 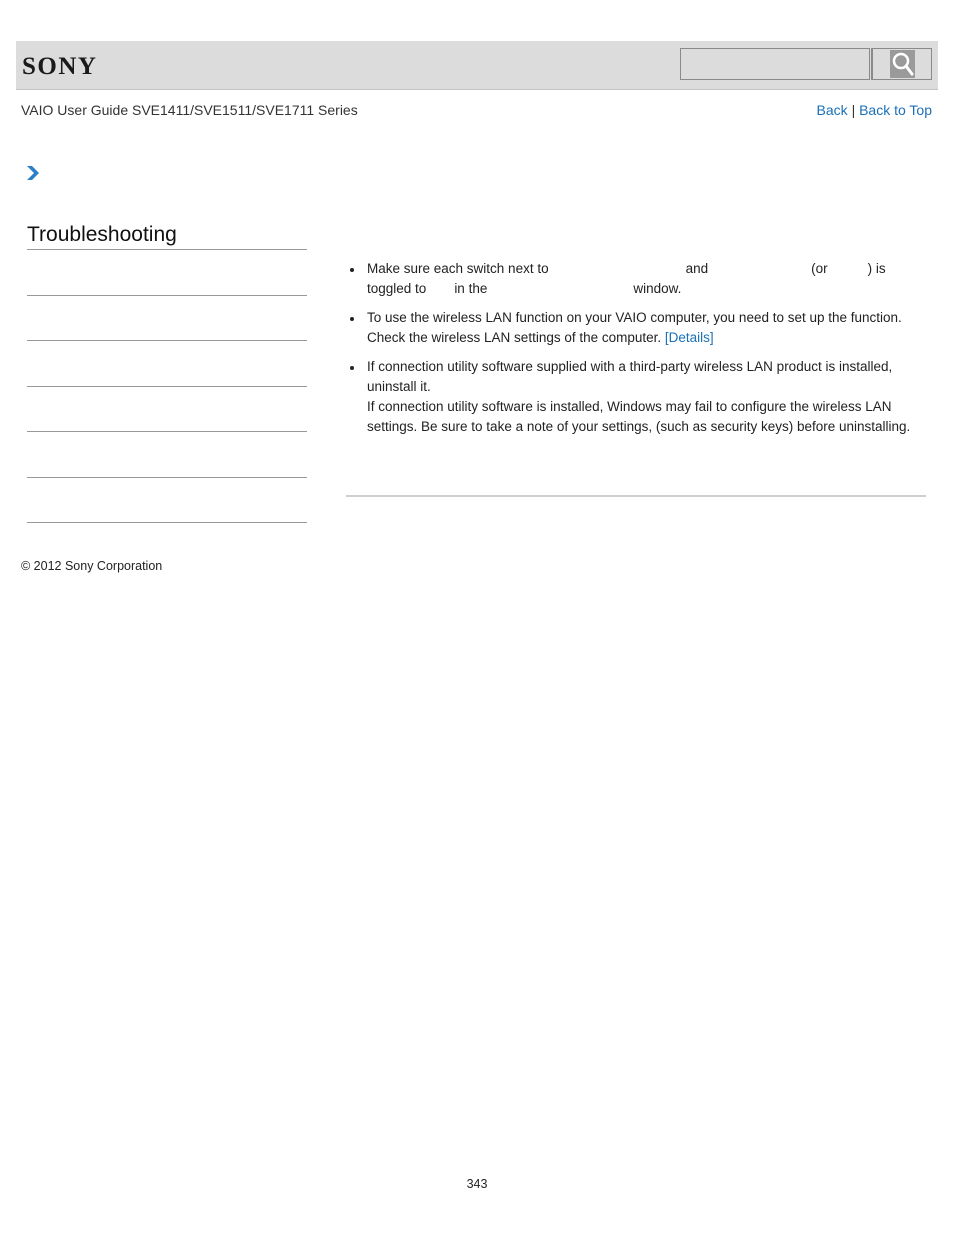 What do you see at coordinates (876, 268) in the screenshot?
I see `text-segment: ) is` at bounding box center [876, 268].